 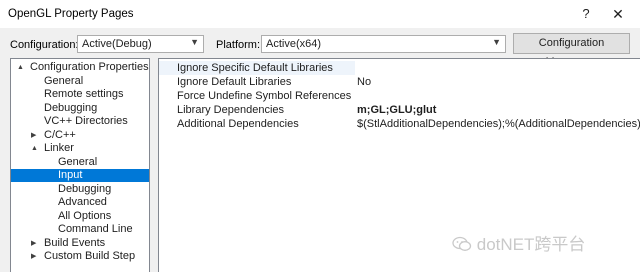 What do you see at coordinates (396, 110) in the screenshot?
I see `property-value: m;GL;GLU;glut` at bounding box center [396, 110].